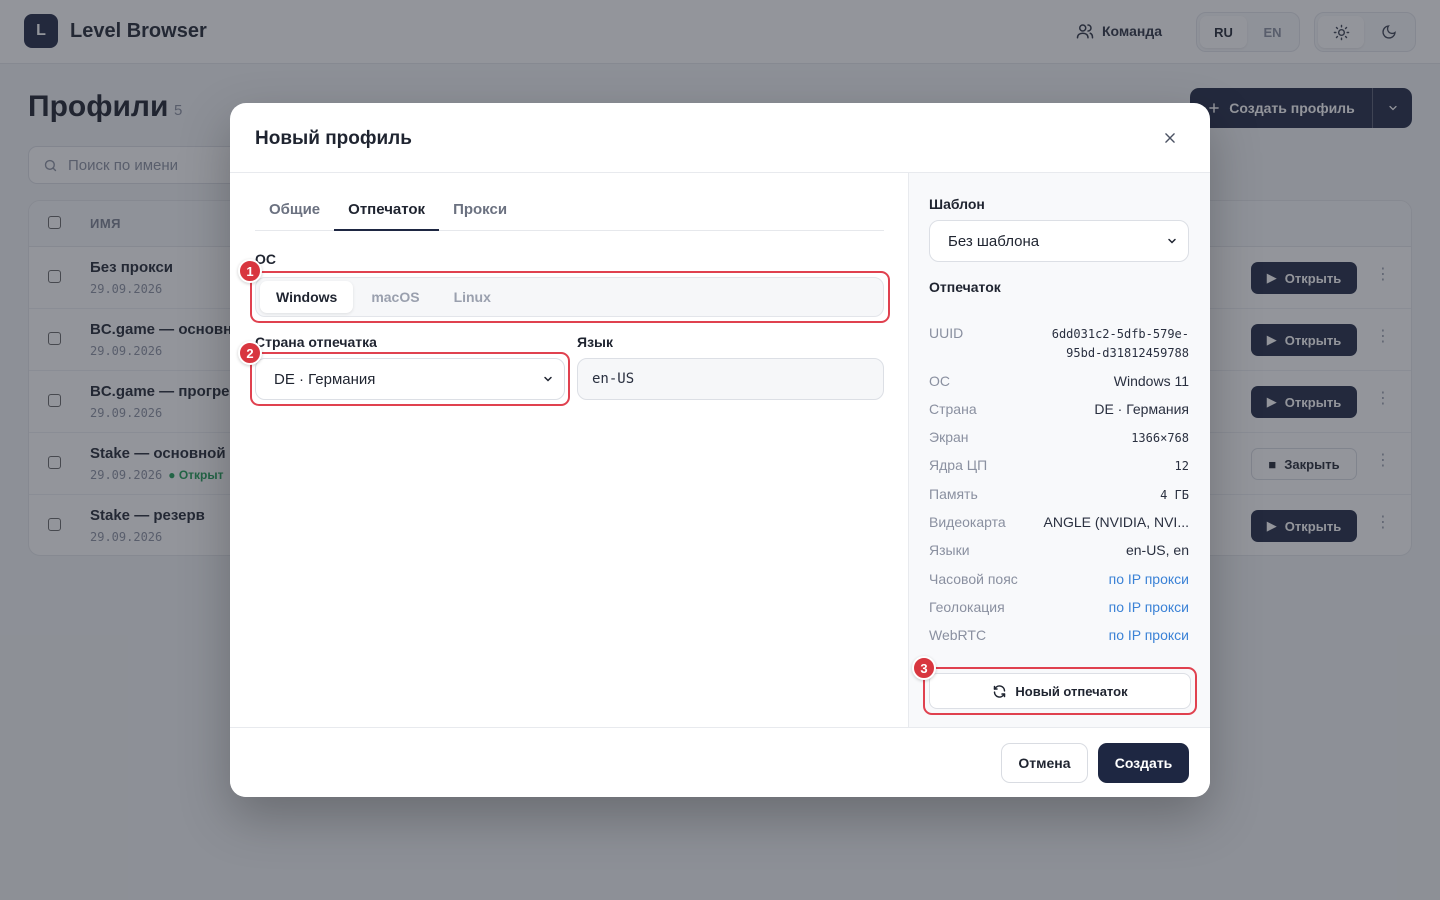 This screenshot has width=1440, height=900. I want to click on fp-key: ОС, so click(939, 381).